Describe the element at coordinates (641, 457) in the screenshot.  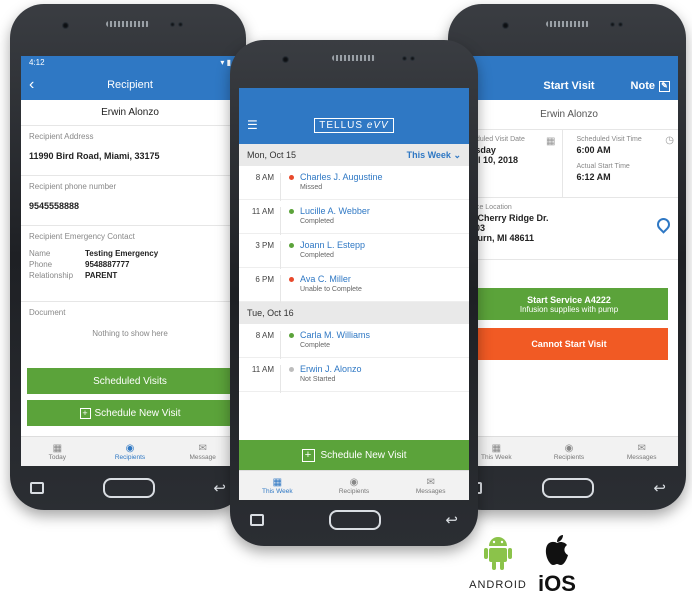
I see `tab-messages-label: Messages` at that location.